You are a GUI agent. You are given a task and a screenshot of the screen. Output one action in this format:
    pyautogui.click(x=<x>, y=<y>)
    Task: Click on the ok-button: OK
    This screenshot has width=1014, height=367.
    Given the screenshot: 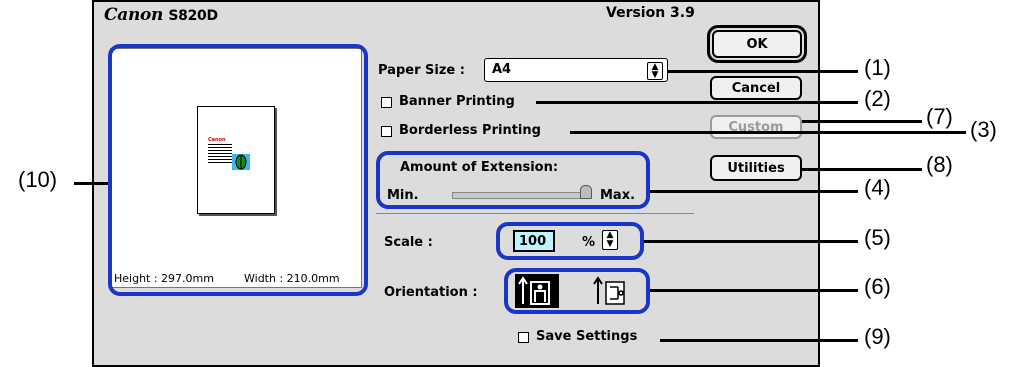 What is the action you would take?
    pyautogui.click(x=757, y=44)
    